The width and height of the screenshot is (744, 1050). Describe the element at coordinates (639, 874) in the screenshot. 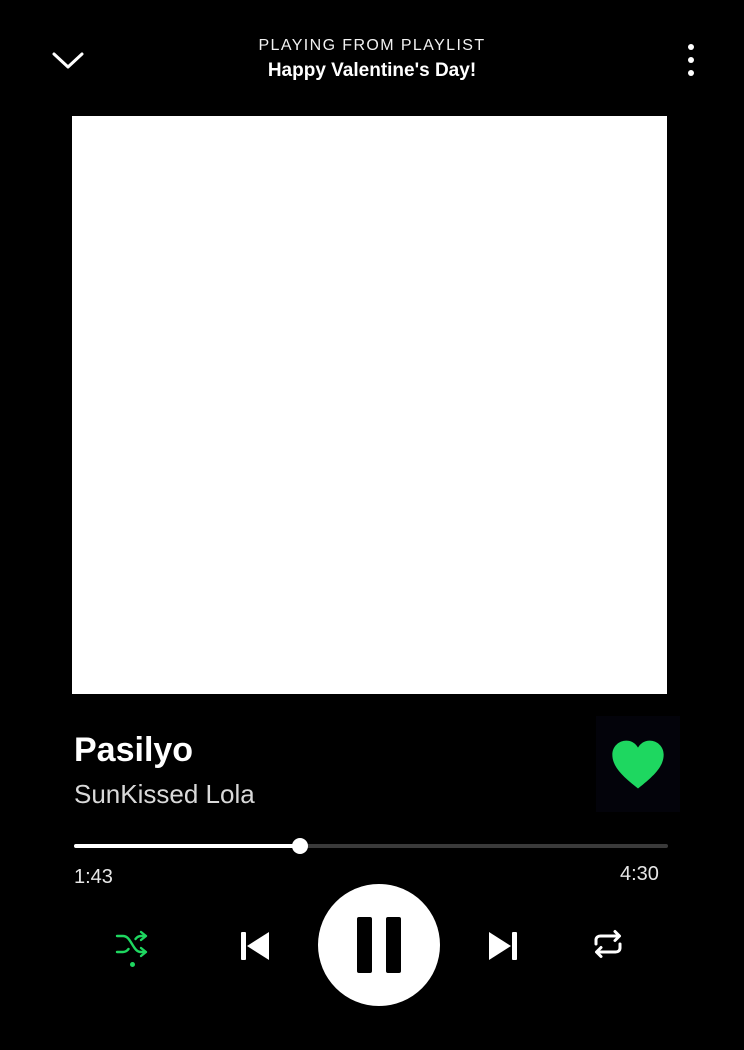

I see `total-duration: 4:30` at that location.